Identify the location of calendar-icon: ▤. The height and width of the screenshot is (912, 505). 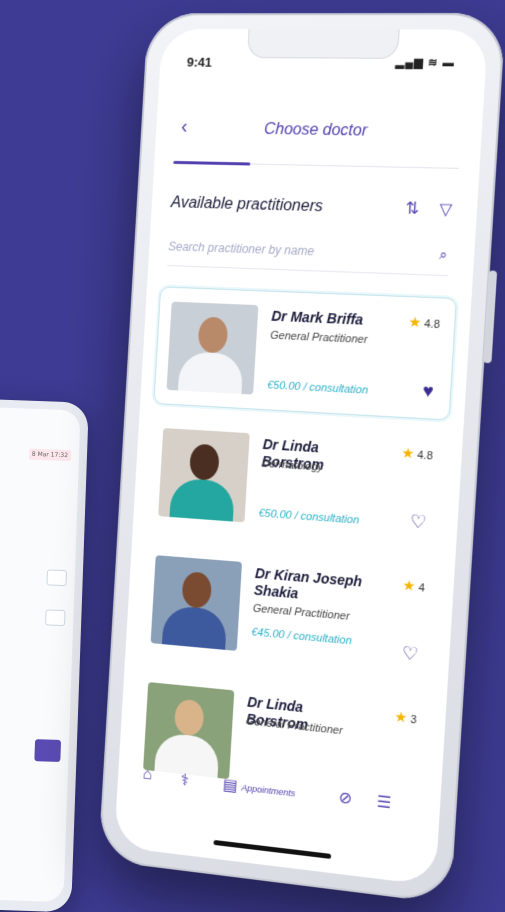
(230, 786).